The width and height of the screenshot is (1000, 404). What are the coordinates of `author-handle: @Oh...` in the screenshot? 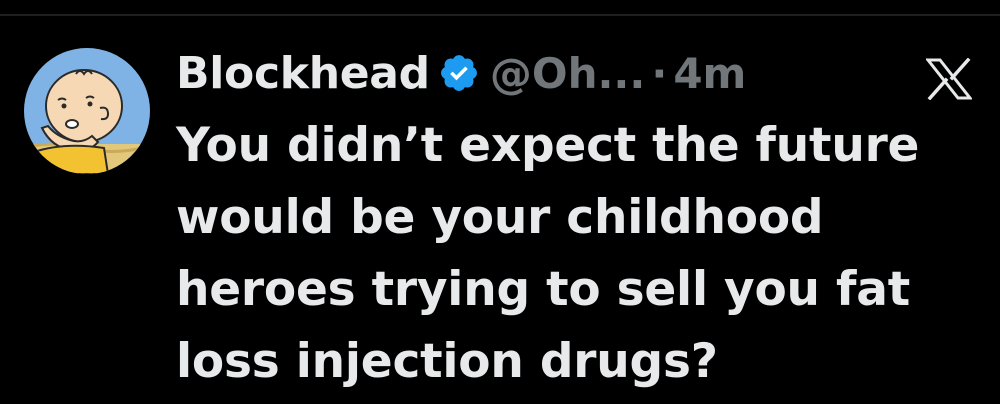 It's located at (567, 73).